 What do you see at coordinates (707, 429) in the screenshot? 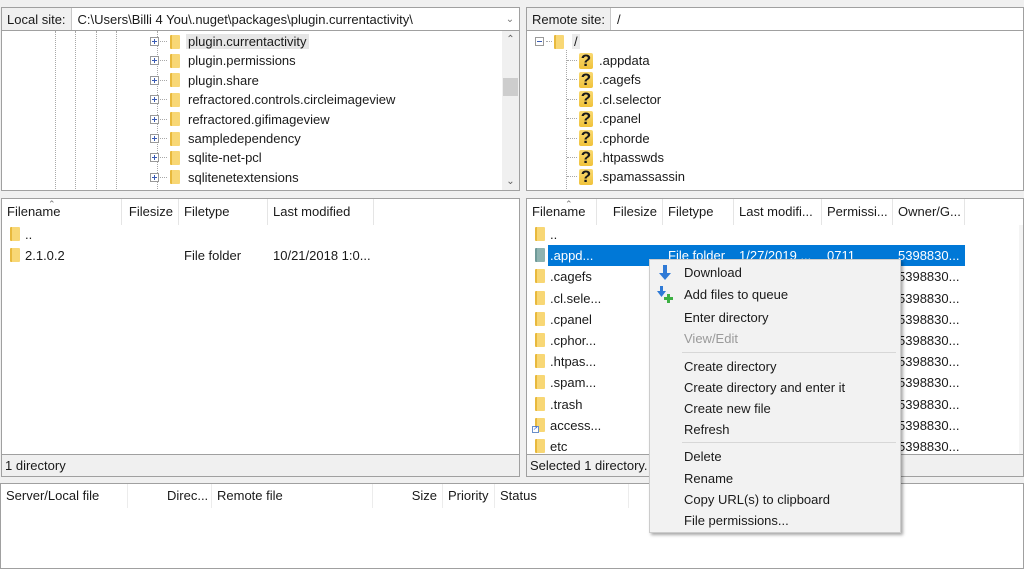
I see `menu-item-label: Refresh` at bounding box center [707, 429].